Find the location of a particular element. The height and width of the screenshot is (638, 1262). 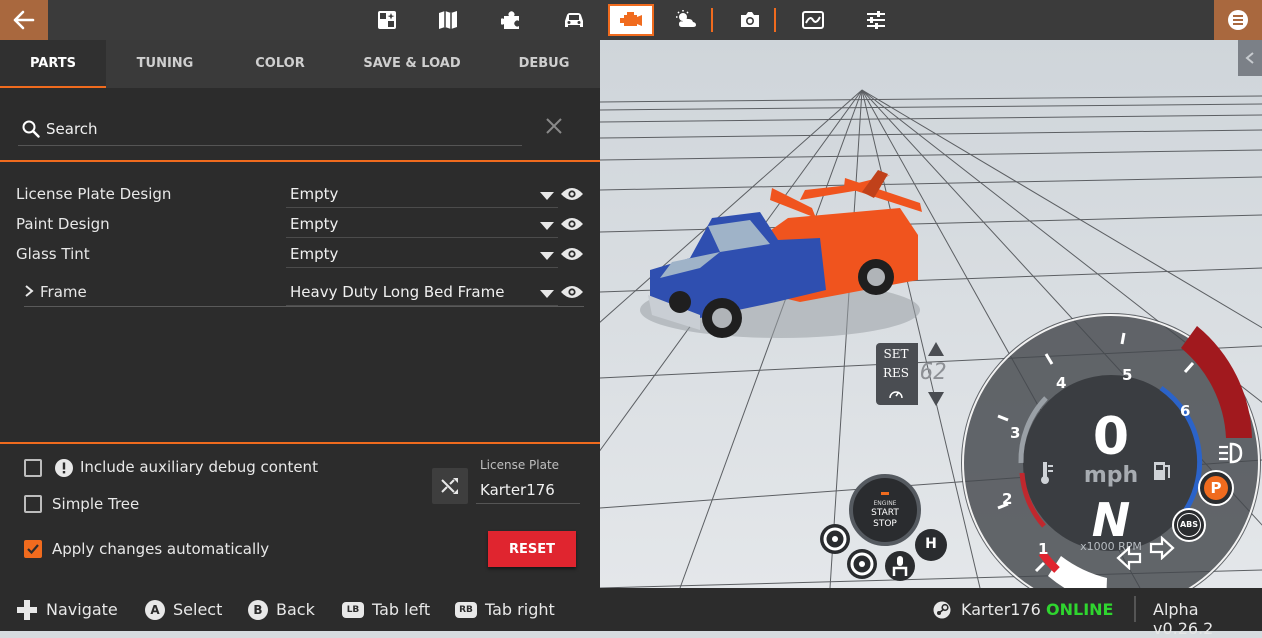

options-button is located at coordinates (876, 20).